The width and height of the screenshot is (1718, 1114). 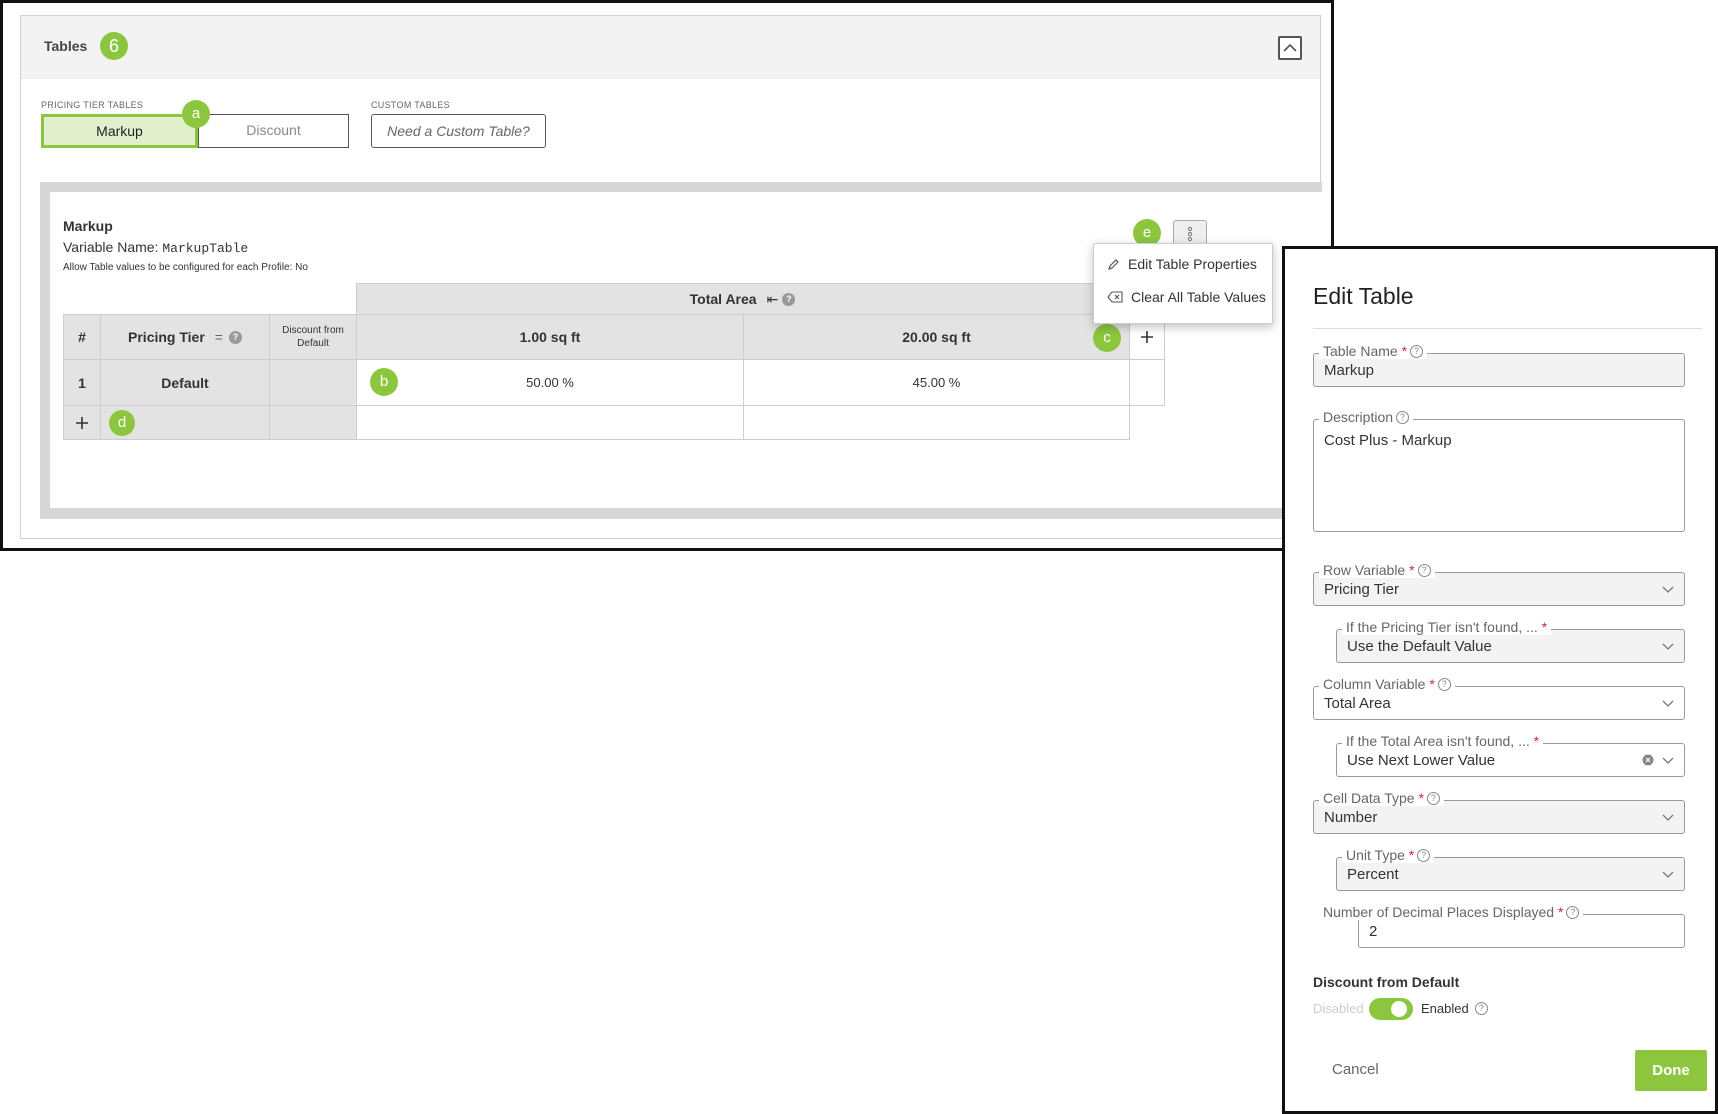 What do you see at coordinates (114, 46) in the screenshot?
I see `step-badge: 6` at bounding box center [114, 46].